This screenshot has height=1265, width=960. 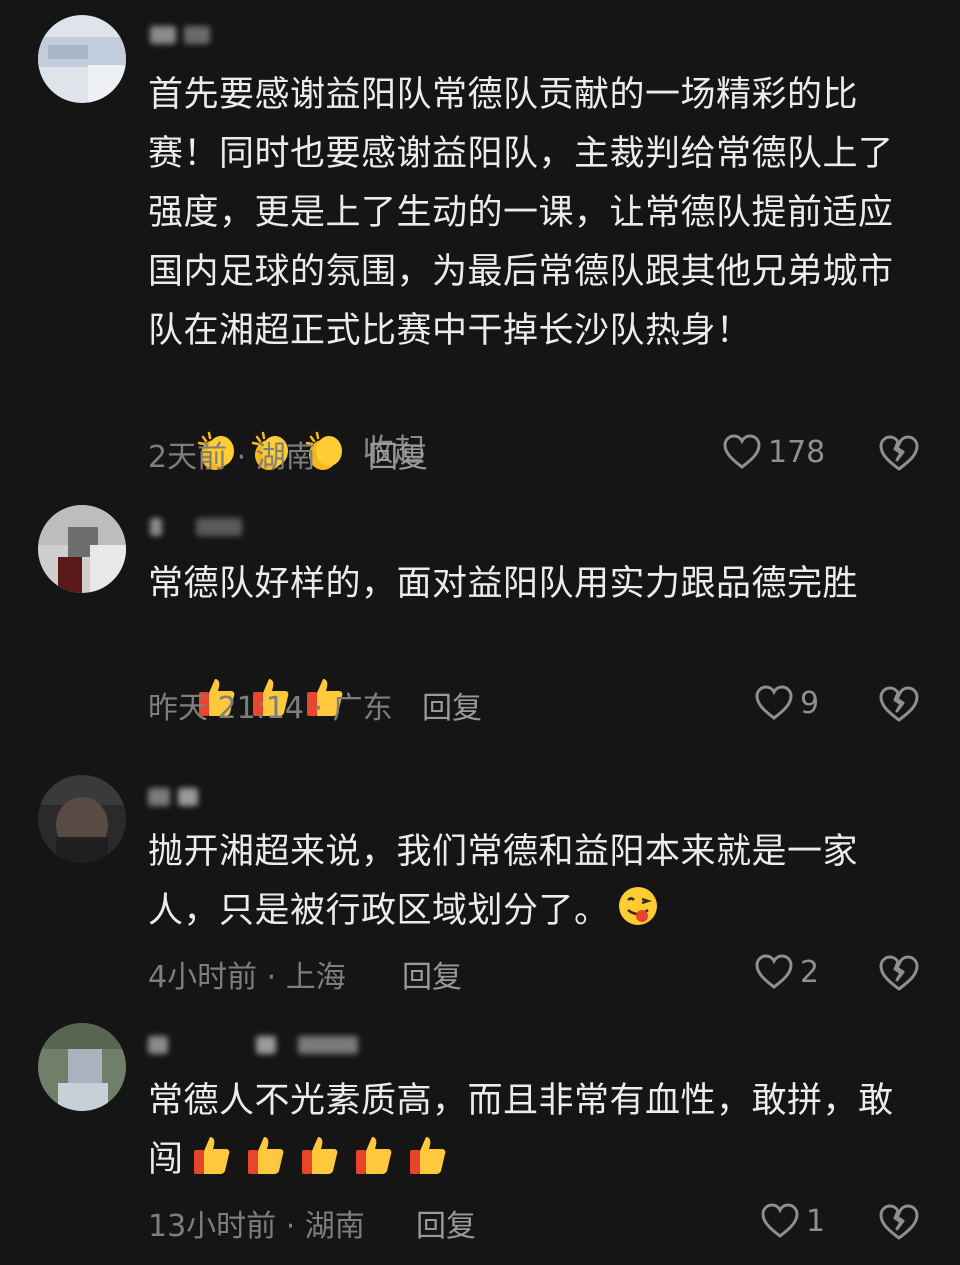 What do you see at coordinates (797, 452) in the screenshot?
I see `like-count: 178` at bounding box center [797, 452].